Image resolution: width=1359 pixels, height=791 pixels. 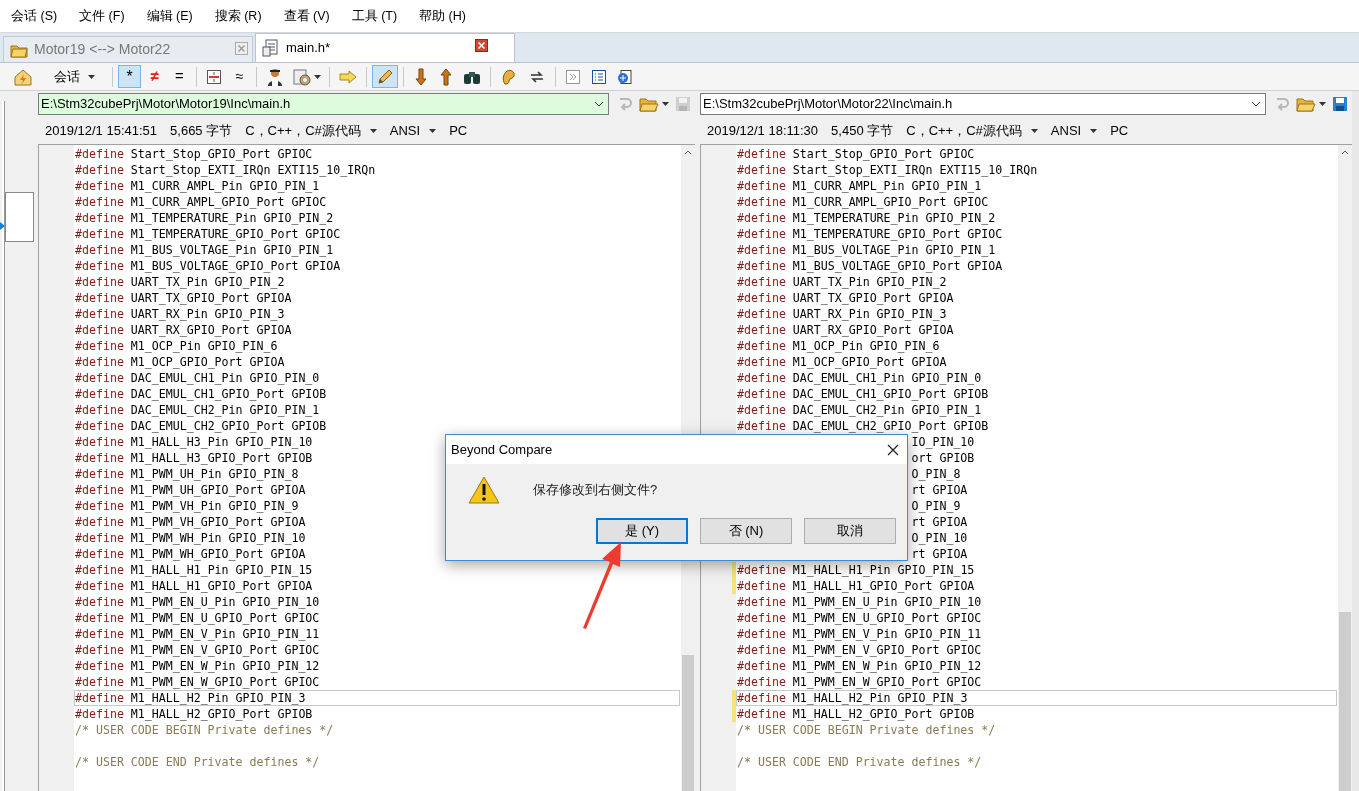 What do you see at coordinates (763, 130) in the screenshot?
I see `file-date: 2019/12/1 18:11:30` at bounding box center [763, 130].